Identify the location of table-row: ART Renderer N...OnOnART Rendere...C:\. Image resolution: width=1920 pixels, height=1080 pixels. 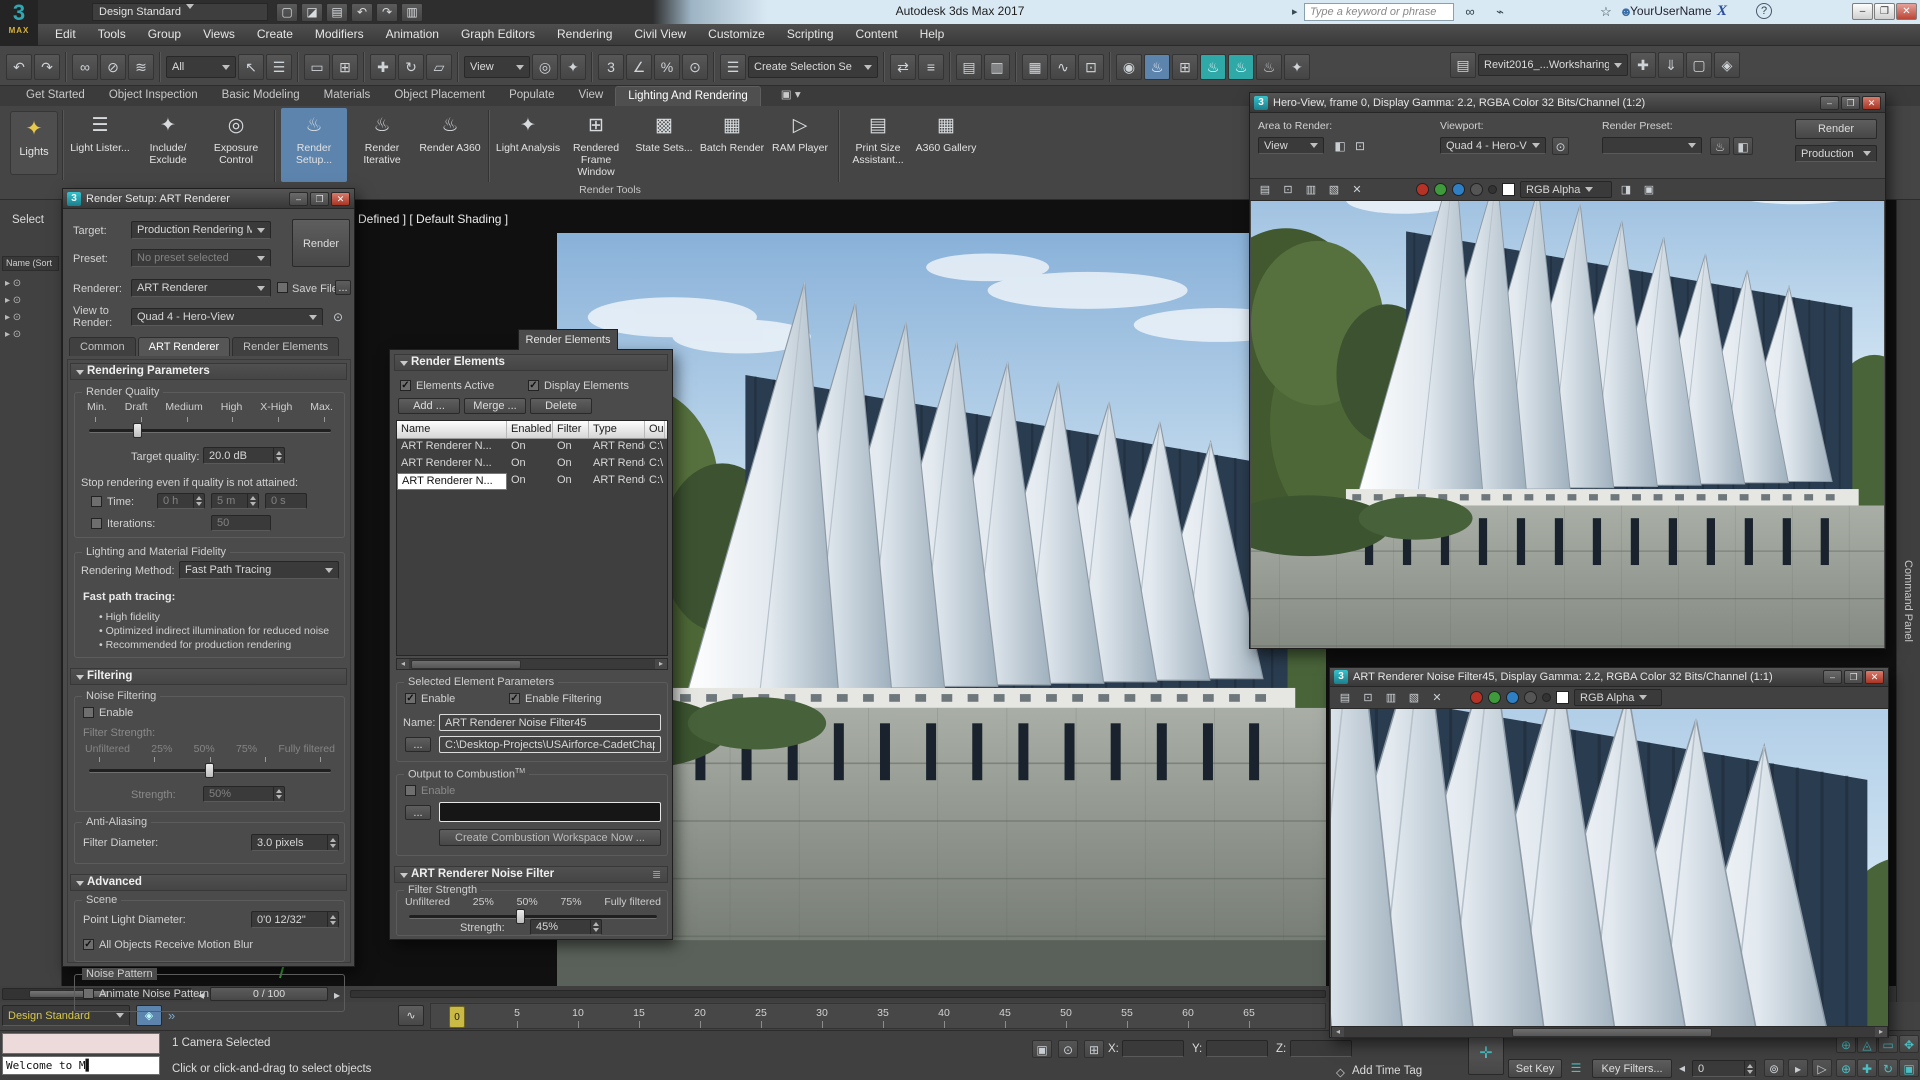
(532, 481).